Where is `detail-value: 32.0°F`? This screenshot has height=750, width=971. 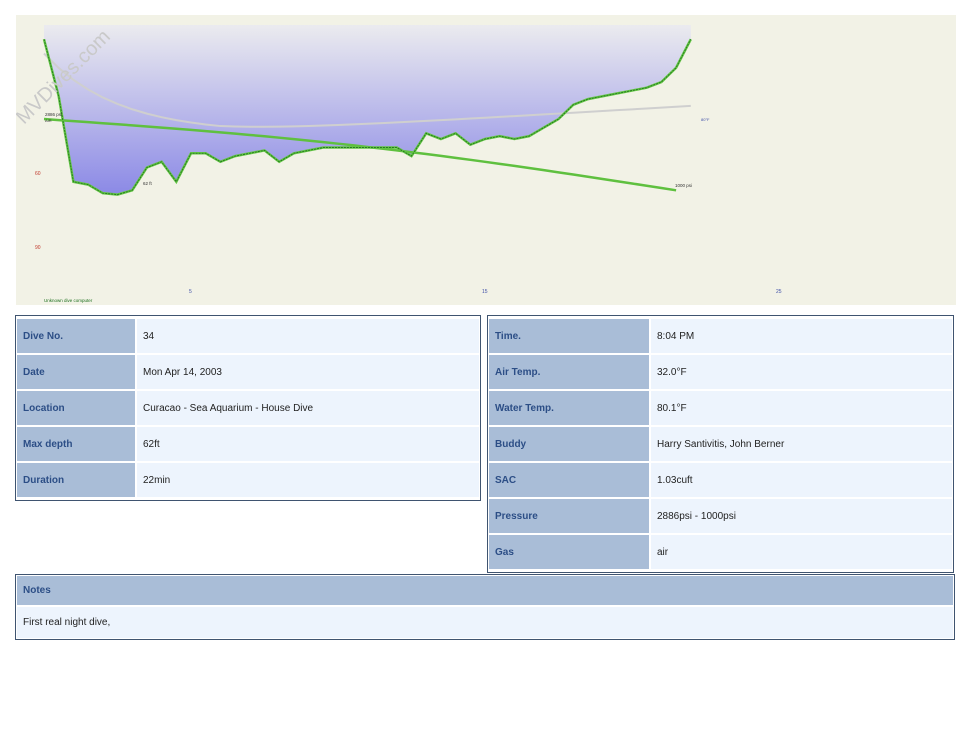 detail-value: 32.0°F is located at coordinates (800, 372).